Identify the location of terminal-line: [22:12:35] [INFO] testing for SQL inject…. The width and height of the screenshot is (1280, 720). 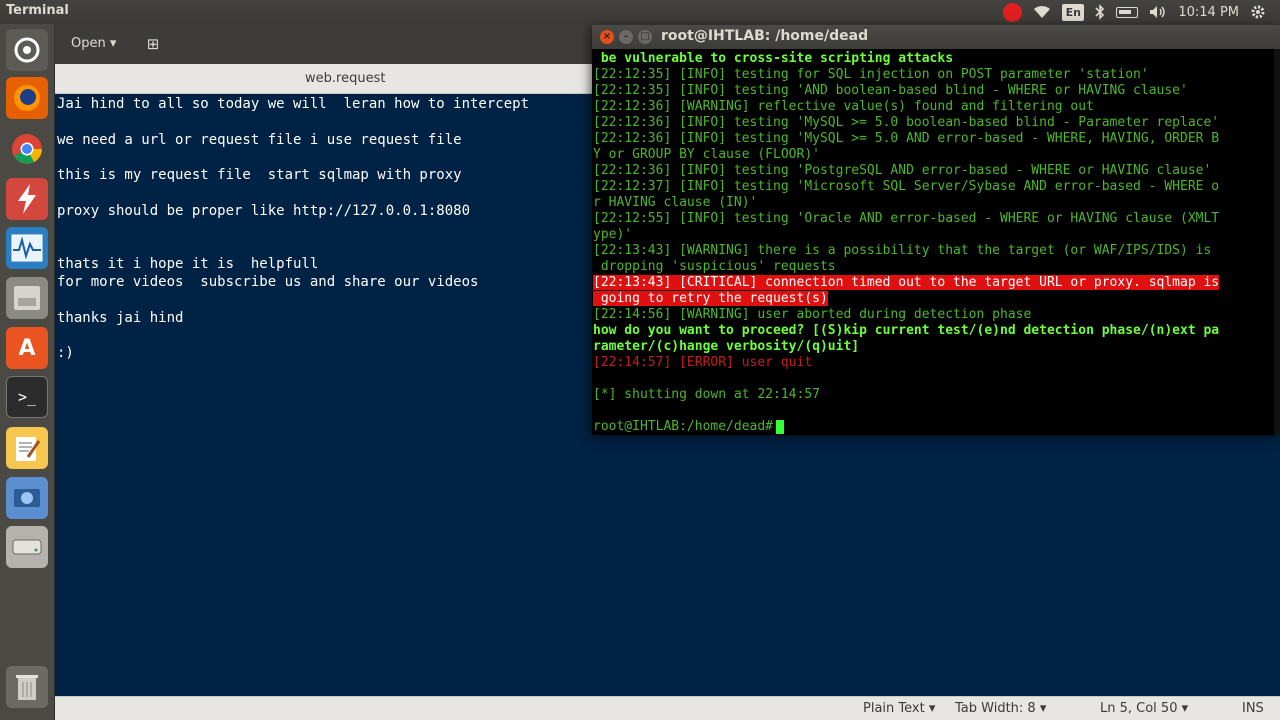
(933, 75).